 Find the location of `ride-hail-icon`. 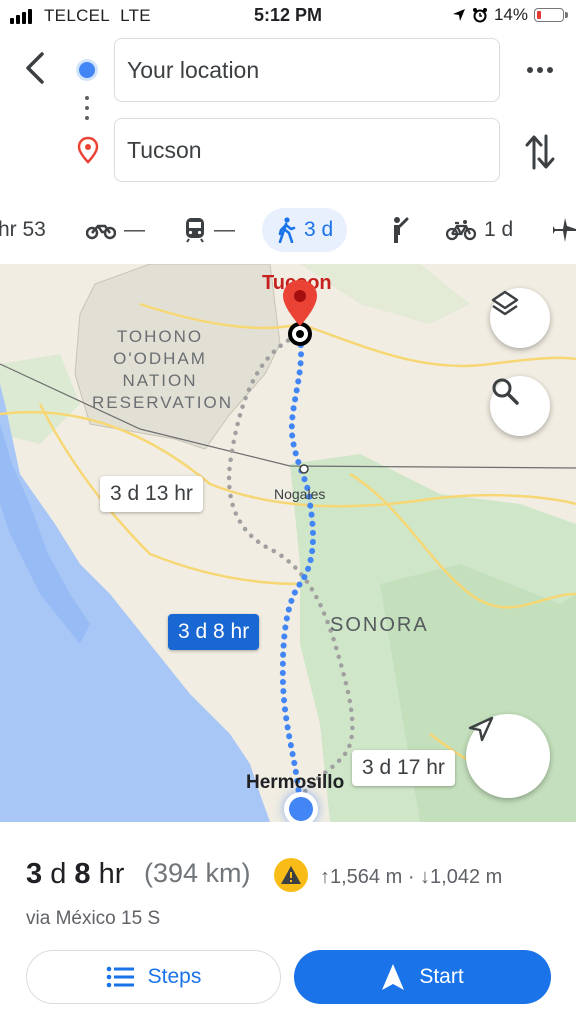

ride-hail-icon is located at coordinates (401, 230).